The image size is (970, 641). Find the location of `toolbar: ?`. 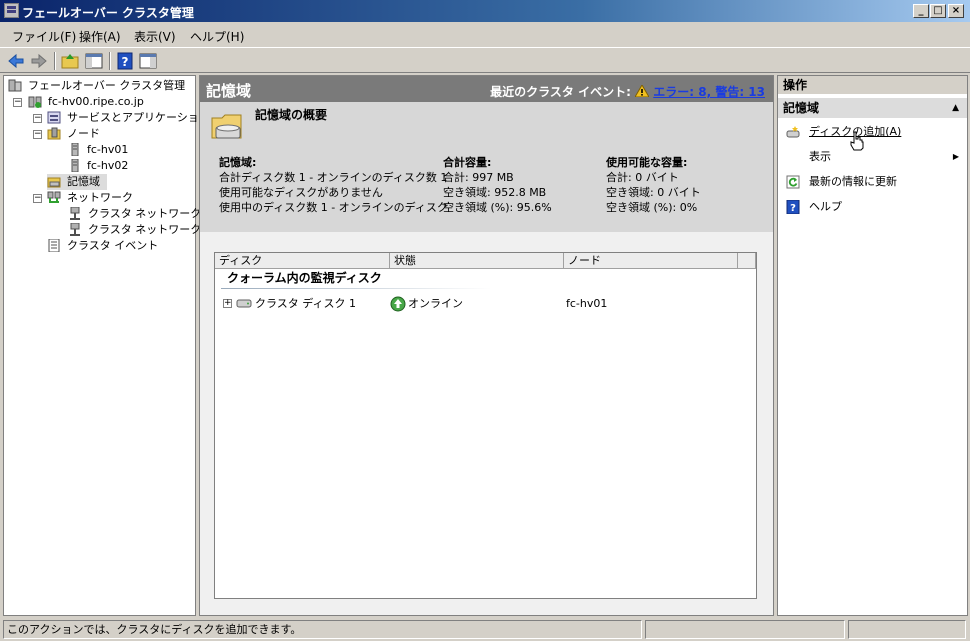

toolbar: ? is located at coordinates (485, 60).